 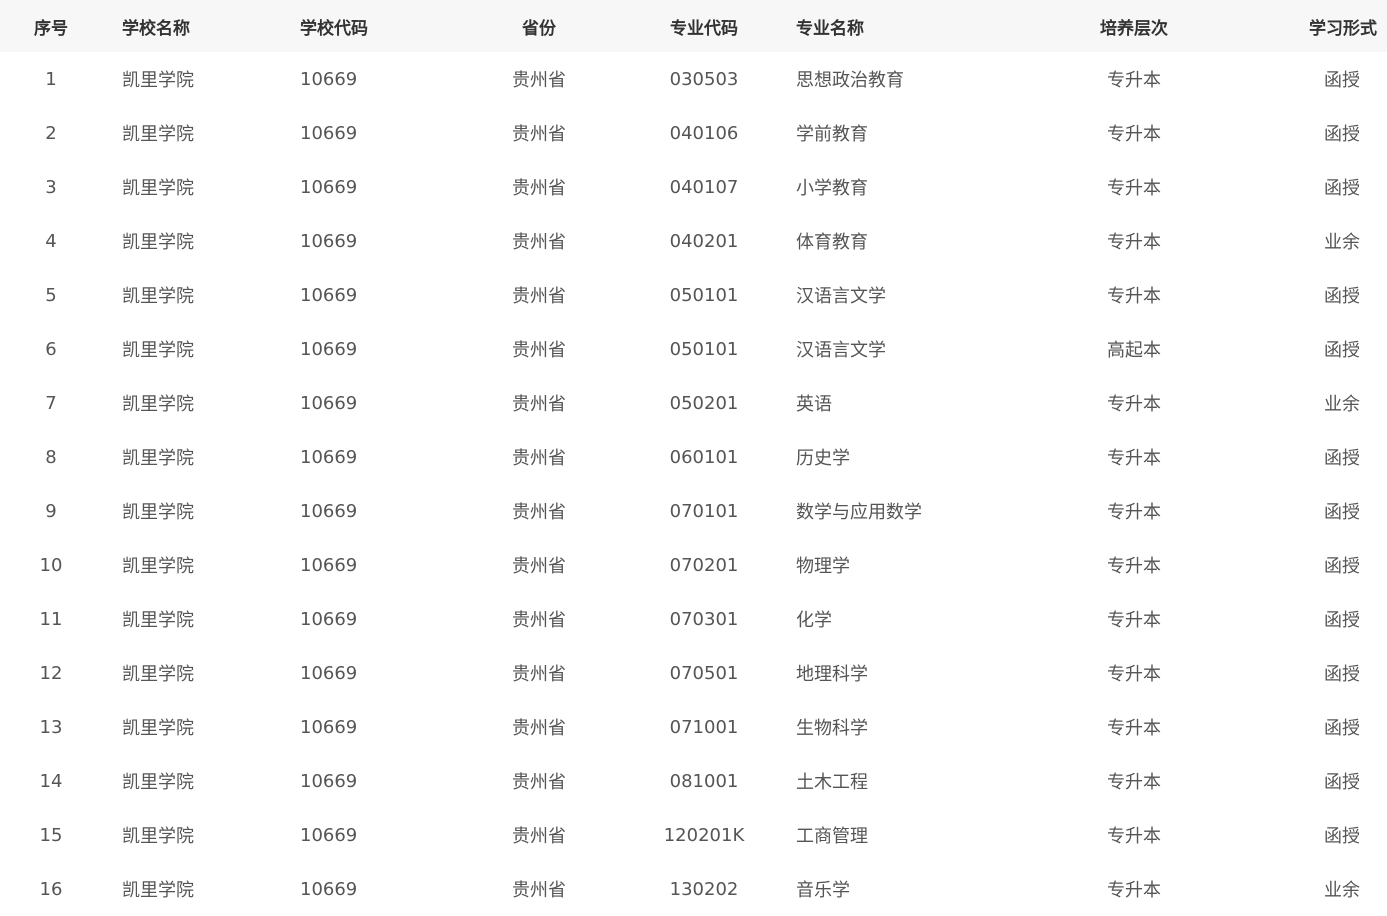 I want to click on header-major-name: 专业名称, so click(x=830, y=28).